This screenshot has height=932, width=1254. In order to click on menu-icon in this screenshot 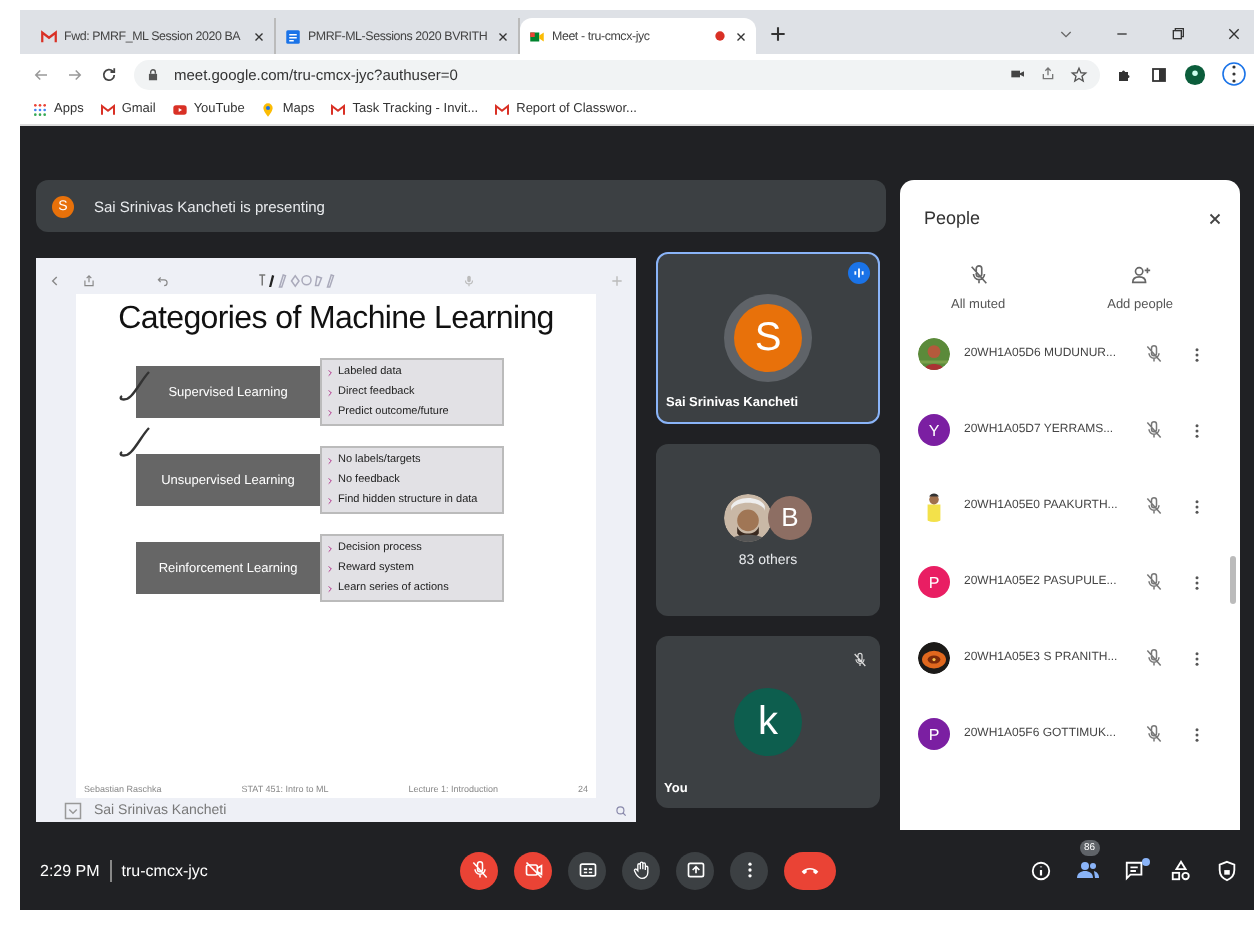, I will do `click(1234, 74)`.